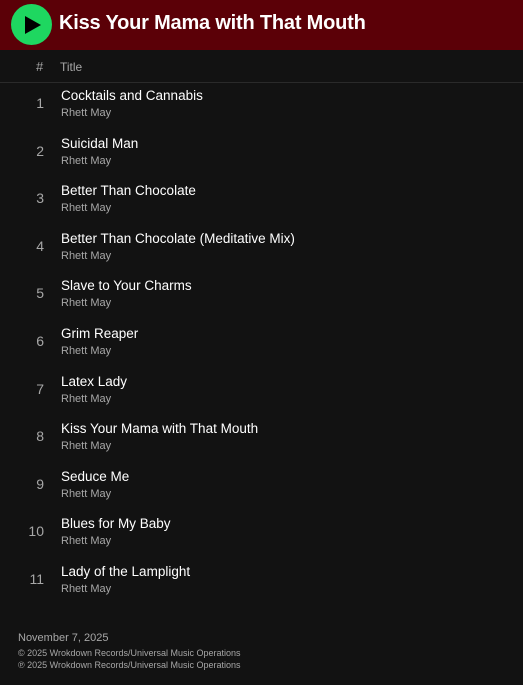 This screenshot has width=523, height=685. Describe the element at coordinates (132, 95) in the screenshot. I see `track-title: Cocktails and Cannabis` at that location.